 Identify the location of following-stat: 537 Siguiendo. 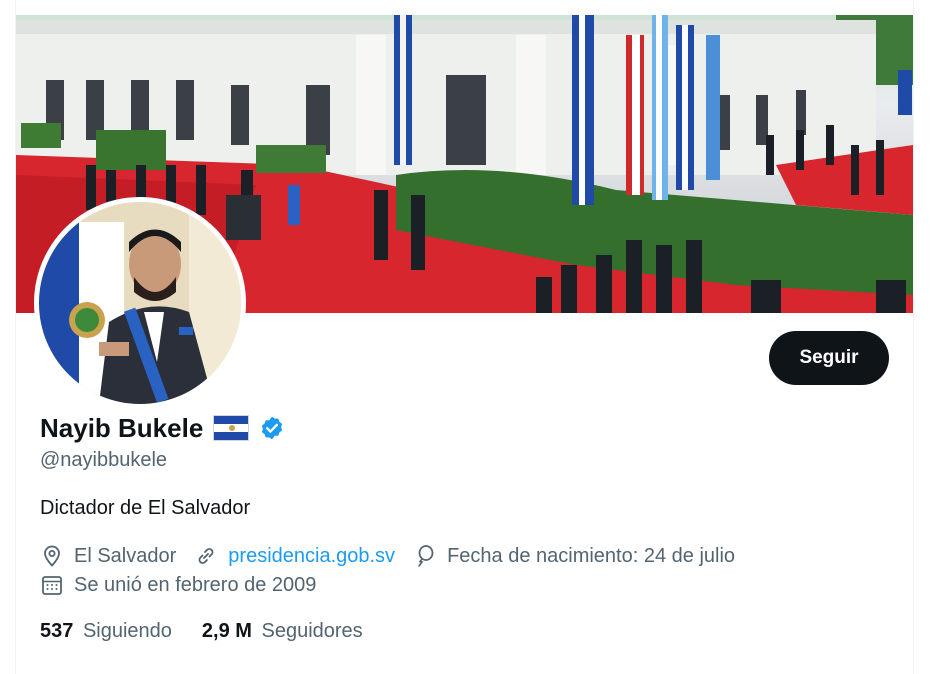
(106, 631).